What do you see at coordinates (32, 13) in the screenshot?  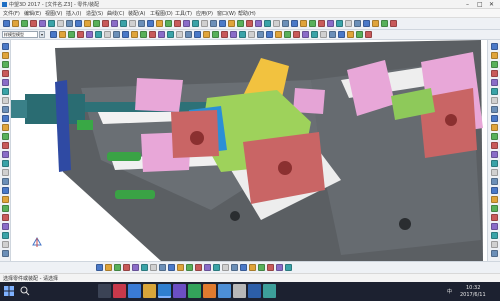 I see `menu-edit: 编辑(E)` at bounding box center [32, 13].